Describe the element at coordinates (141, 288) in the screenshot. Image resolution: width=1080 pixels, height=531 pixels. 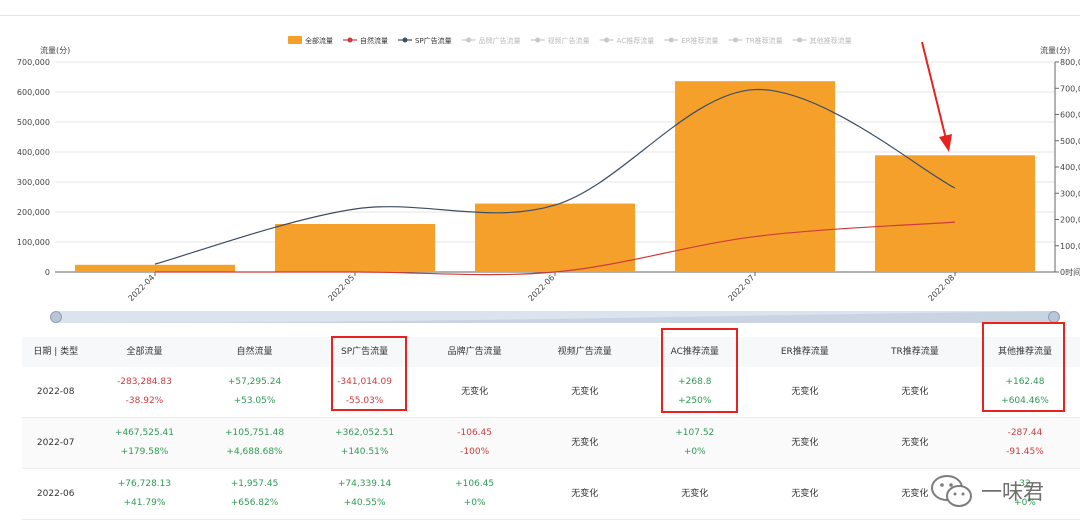
I see `x-tick-label: 2022-04` at that location.